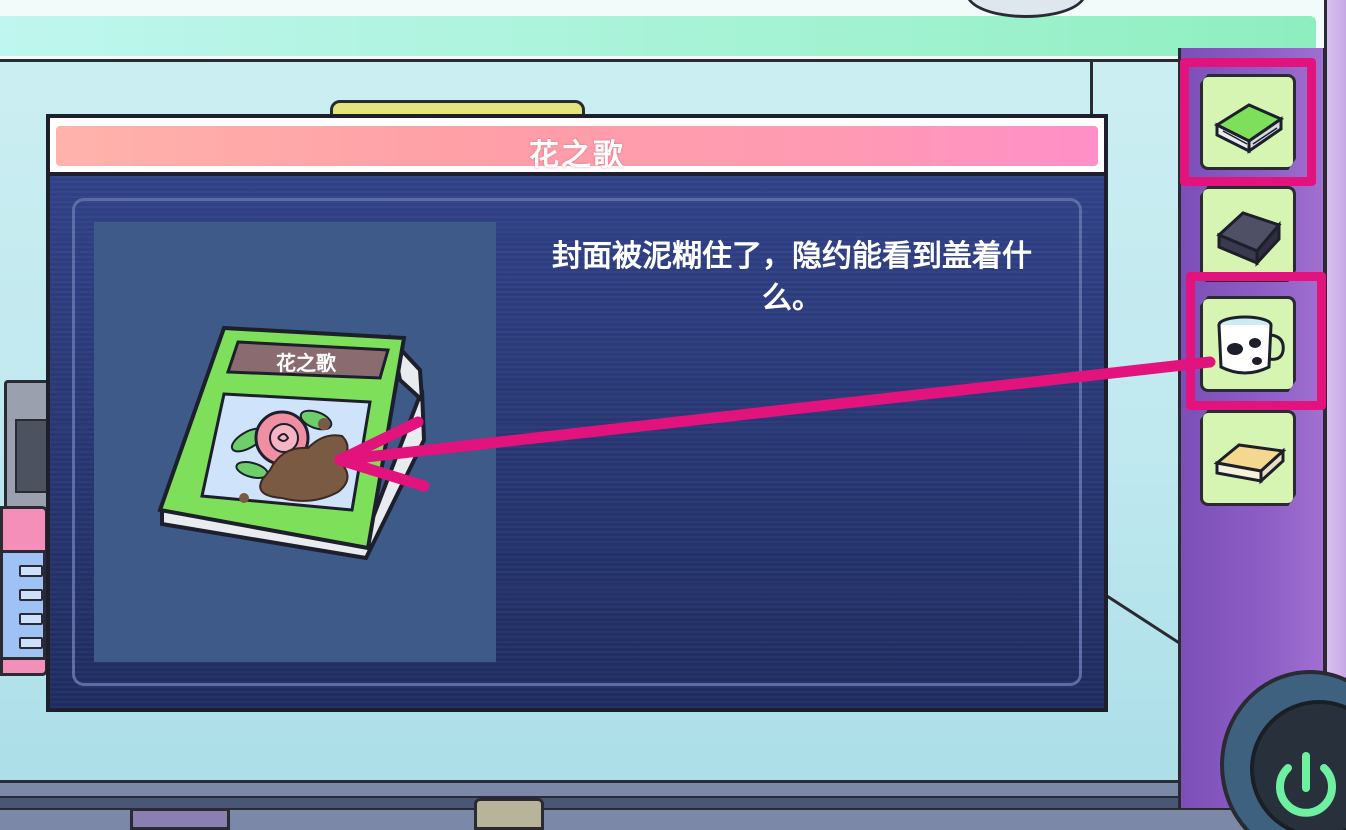  Describe the element at coordinates (792, 277) in the screenshot. I see `item-description: 封面被泥糊住了，隐约能看到盖着什么。` at that location.